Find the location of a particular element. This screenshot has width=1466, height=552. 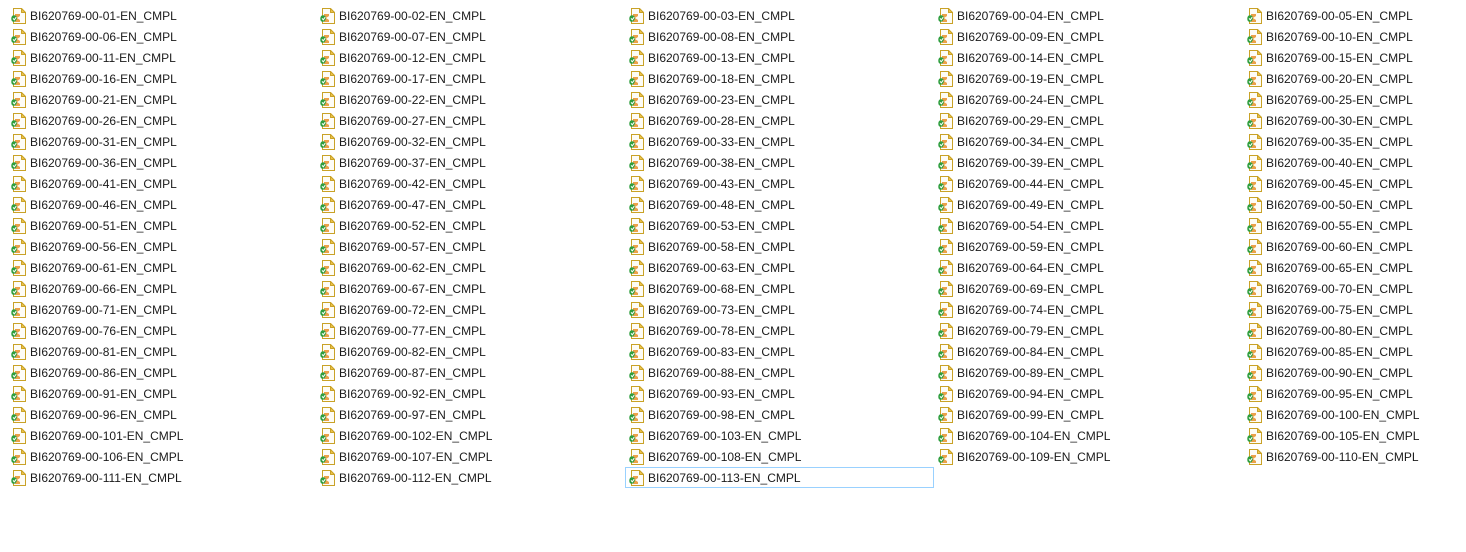

file-item: BI620769-00-56-EN_CMPL is located at coordinates (161, 246).